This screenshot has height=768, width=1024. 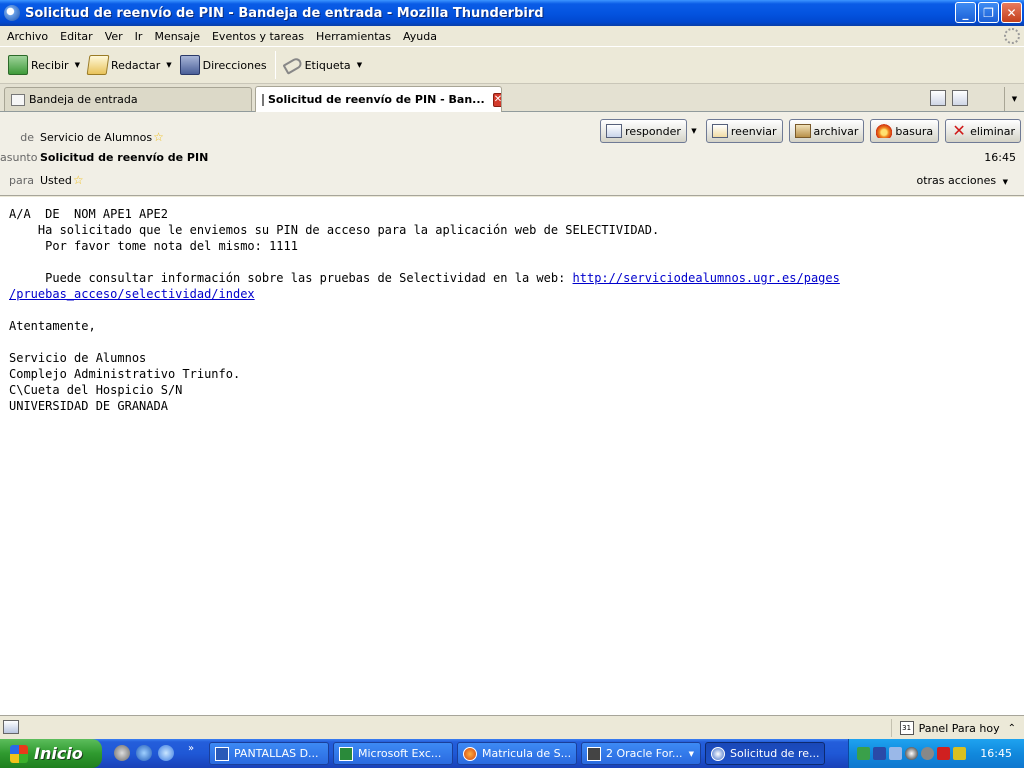 What do you see at coordinates (744, 131) in the screenshot?
I see `forward-button: reenviar` at bounding box center [744, 131].